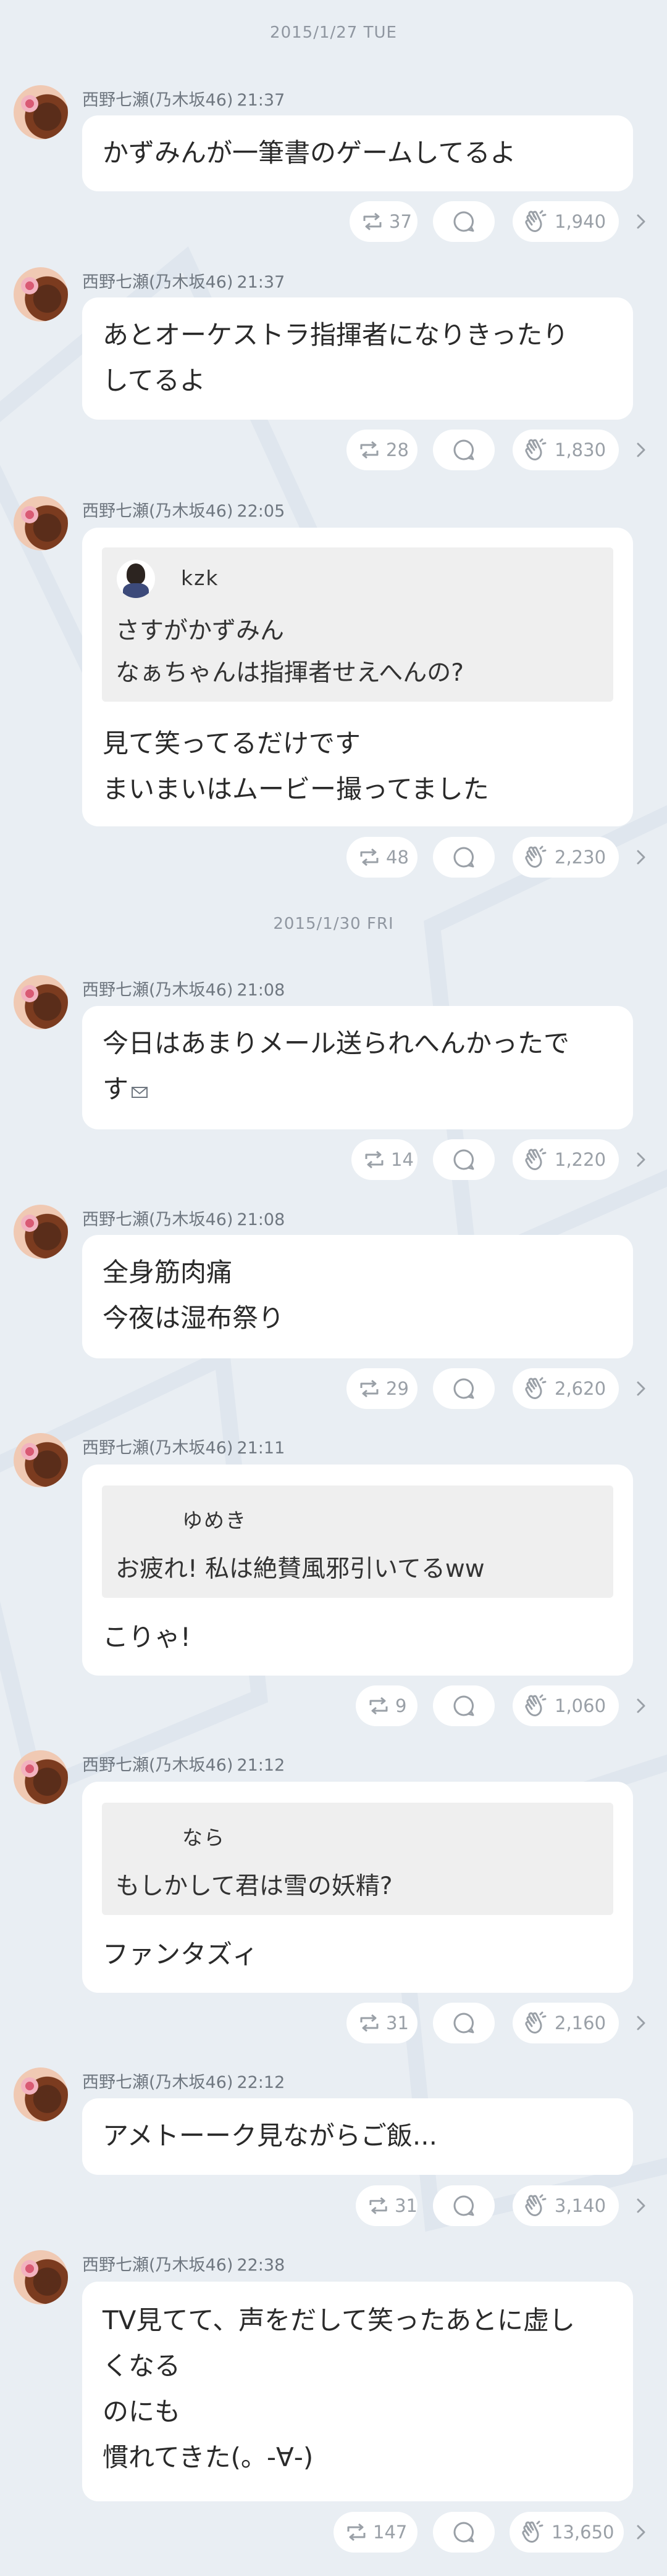 The width and height of the screenshot is (667, 2576). I want to click on repost-count: 14, so click(402, 1159).